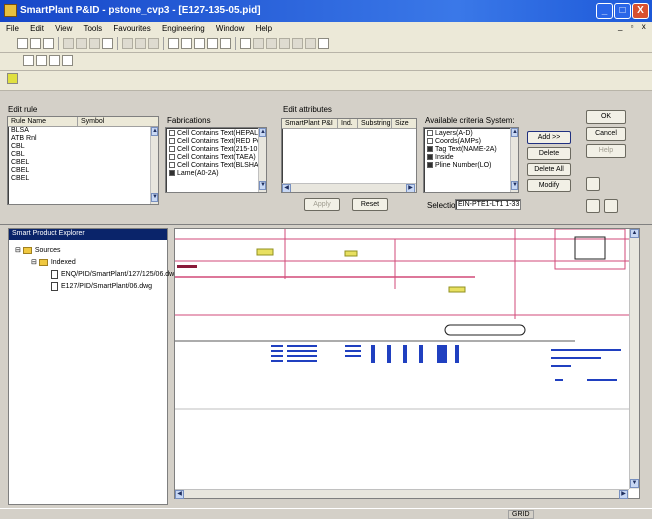  Describe the element at coordinates (114, 275) in the screenshot. I see `tree-file-item: ENQ/PID/SmartPlant/127/125/06.dwg` at that location.